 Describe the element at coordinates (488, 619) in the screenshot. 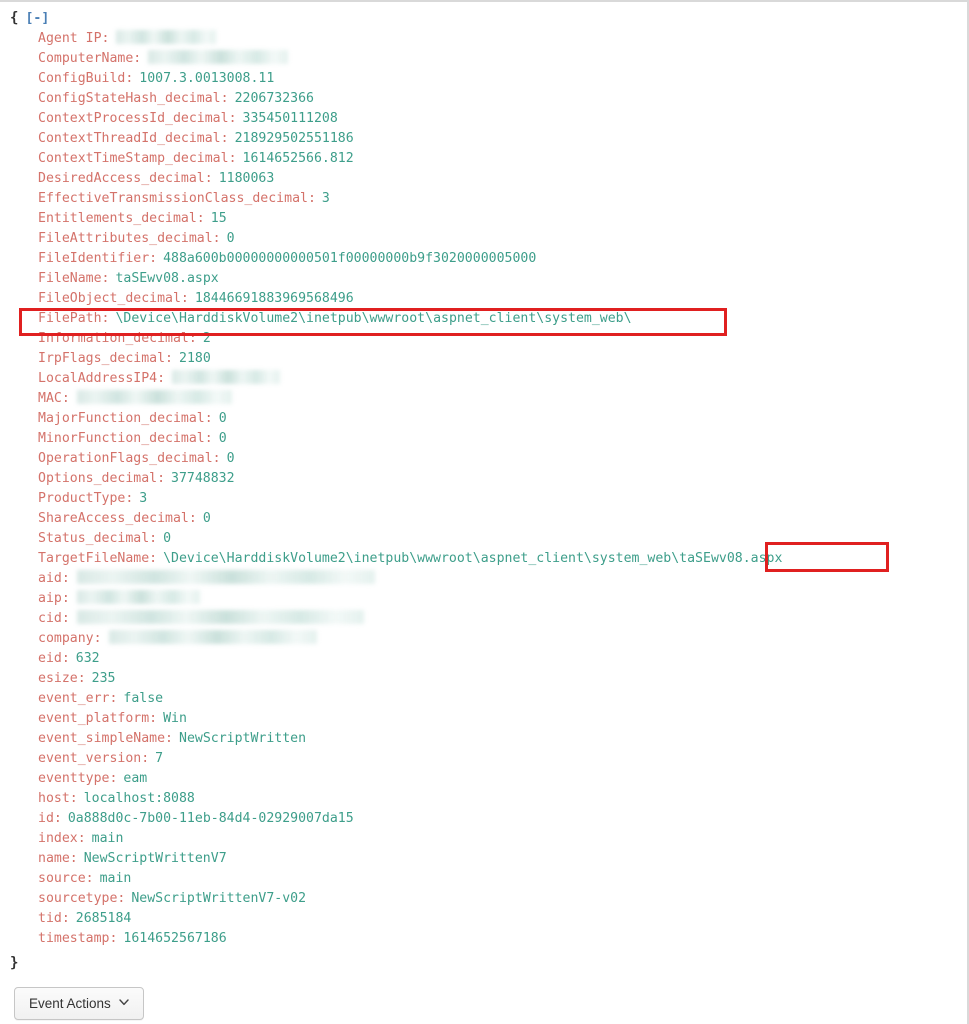

I see `json-field-row: cid:` at that location.